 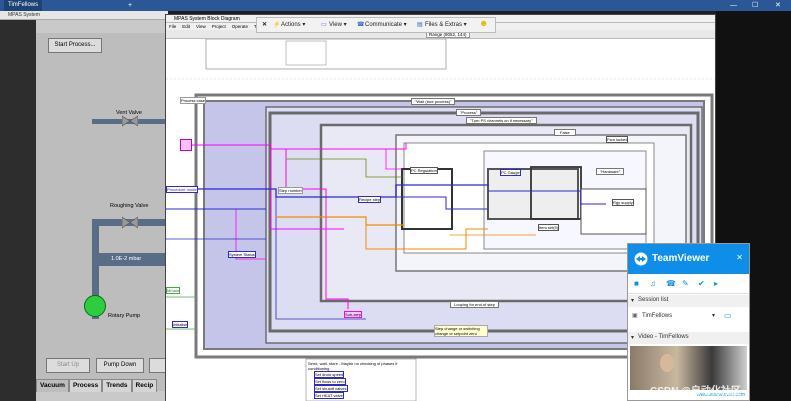 I want to click on item-set-node: Item set(5), so click(x=549, y=227).